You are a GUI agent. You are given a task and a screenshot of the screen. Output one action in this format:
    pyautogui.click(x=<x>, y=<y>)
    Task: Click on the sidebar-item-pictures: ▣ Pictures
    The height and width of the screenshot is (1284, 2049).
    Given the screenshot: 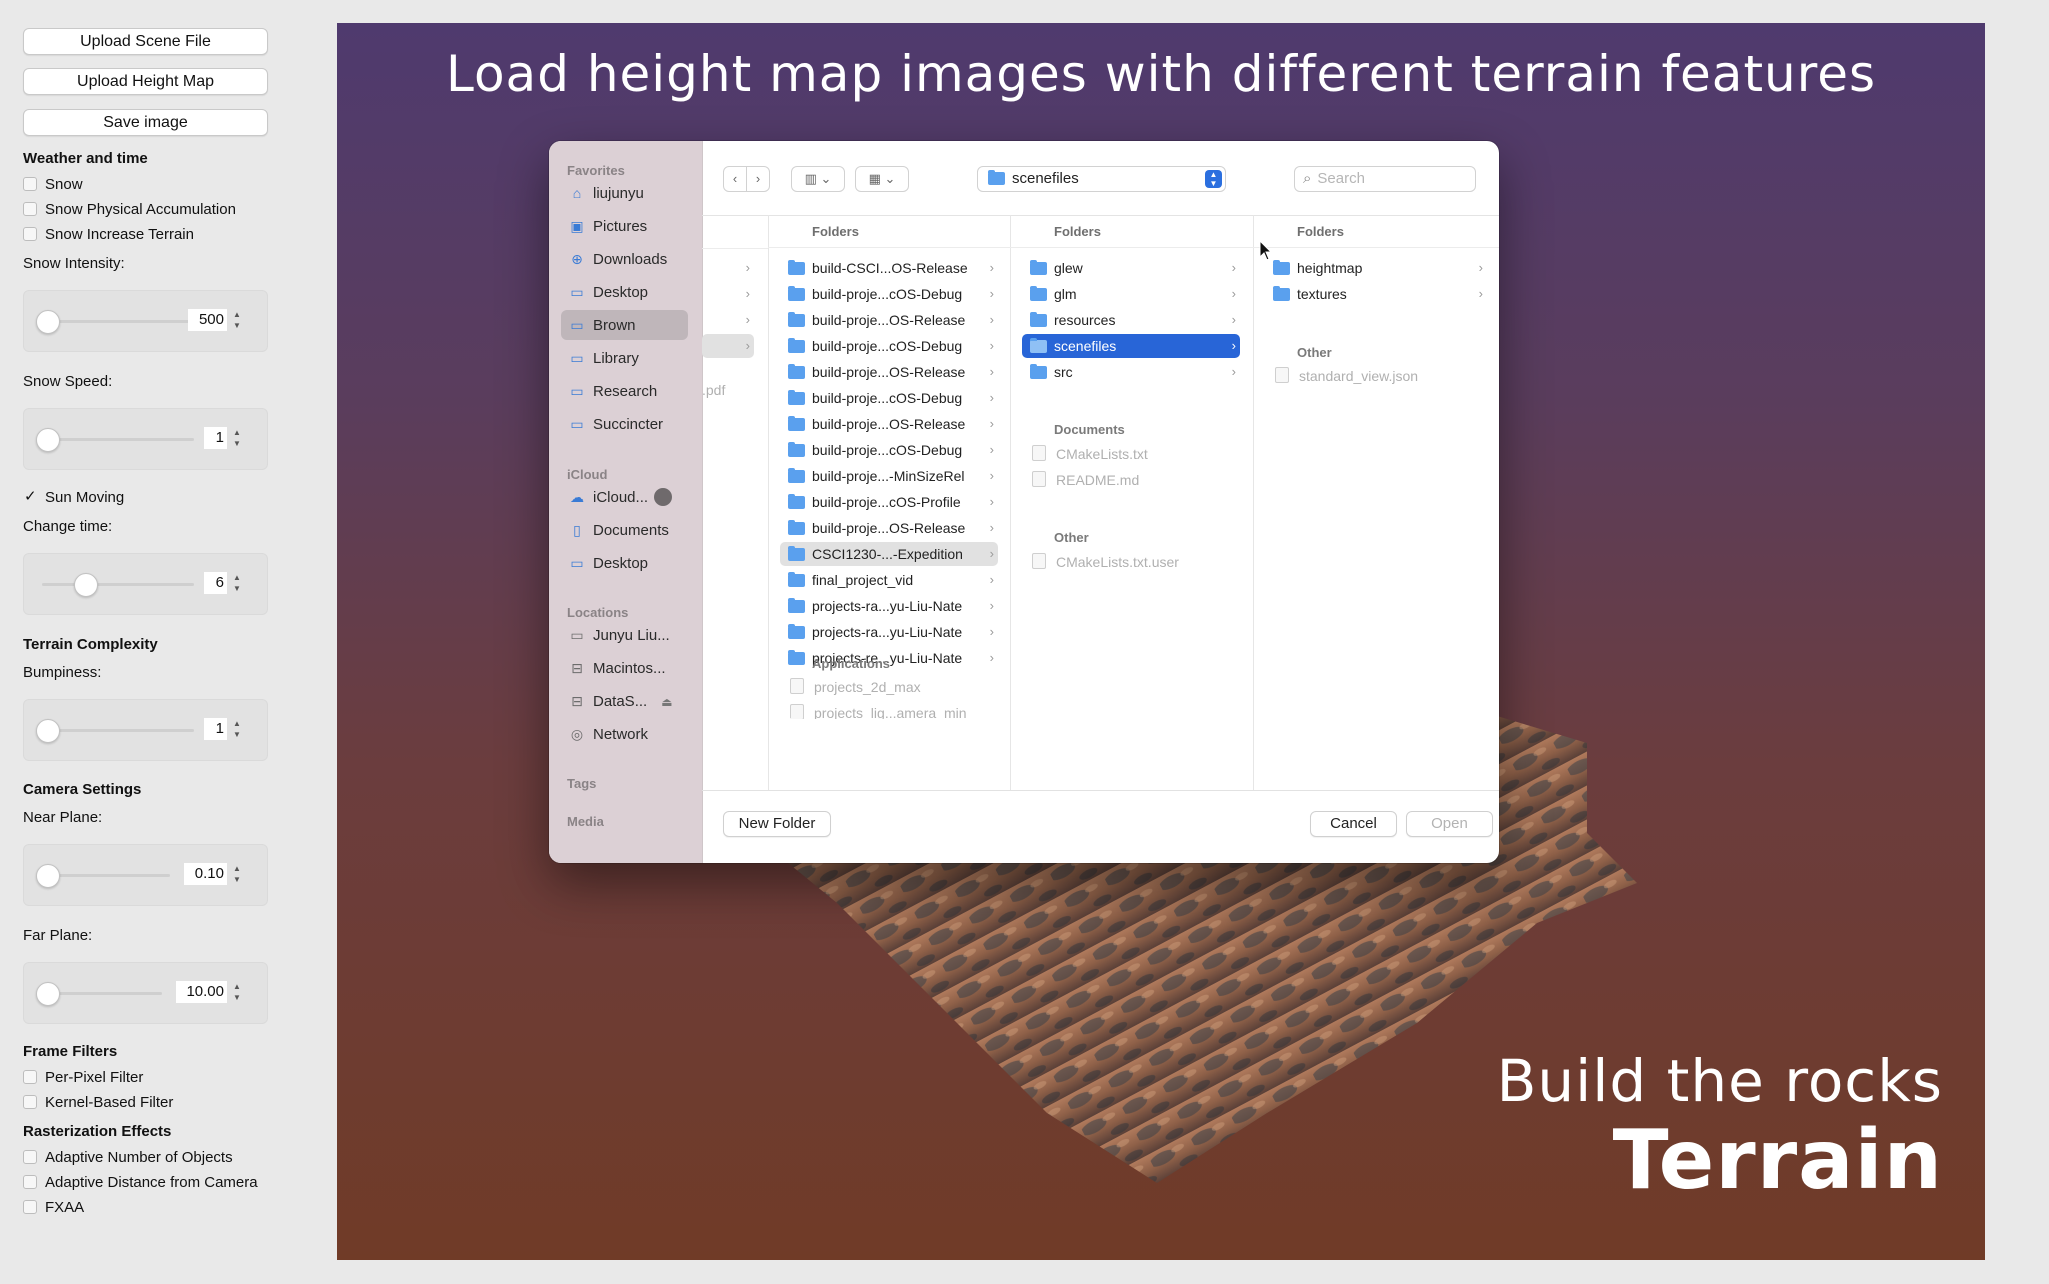 What is the action you would take?
    pyautogui.click(x=624, y=226)
    